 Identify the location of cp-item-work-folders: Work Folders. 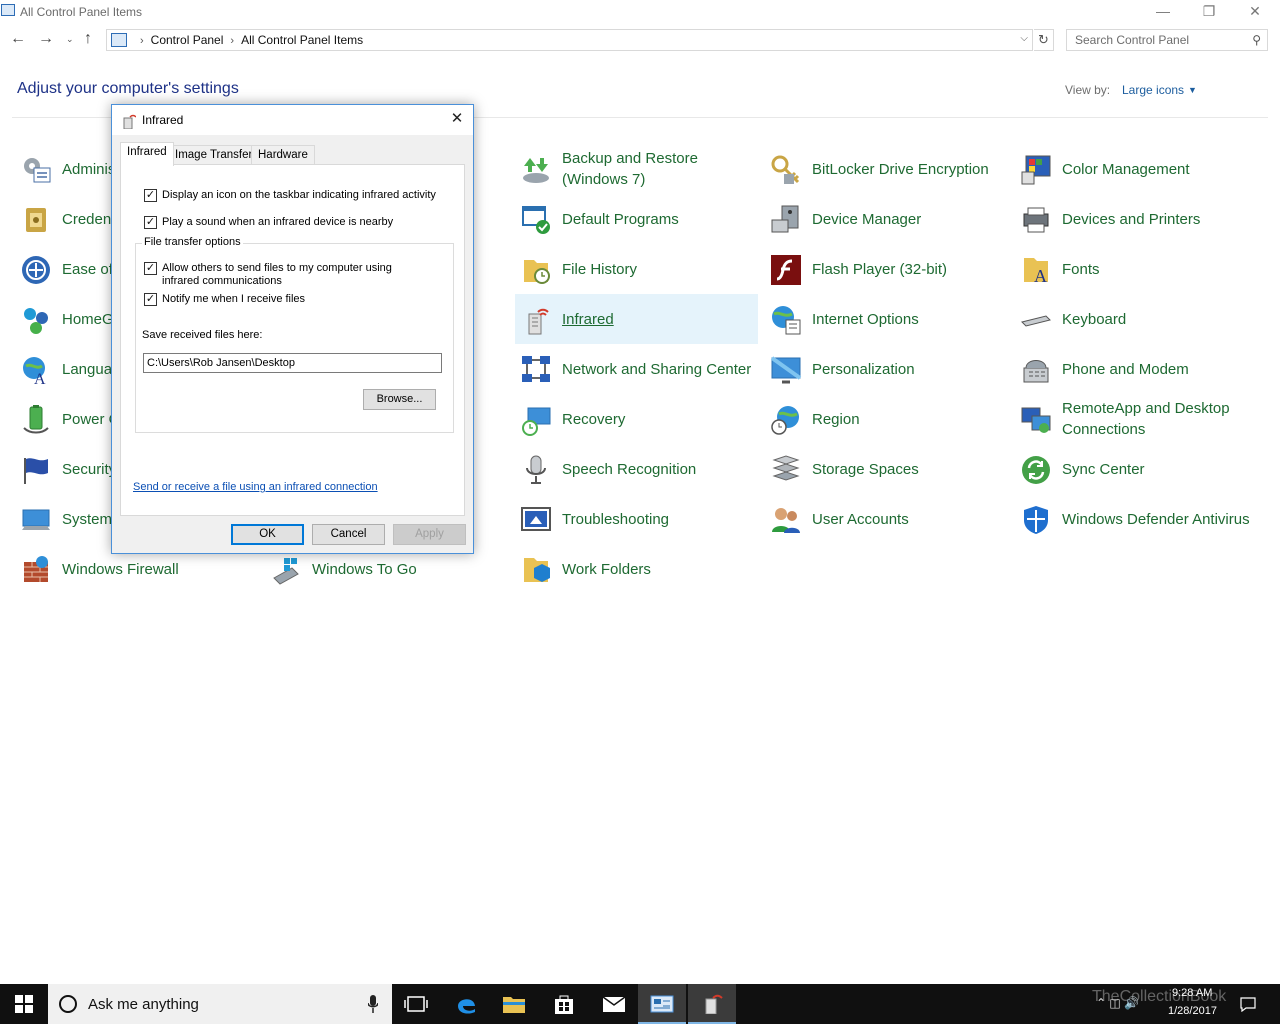
(635, 569).